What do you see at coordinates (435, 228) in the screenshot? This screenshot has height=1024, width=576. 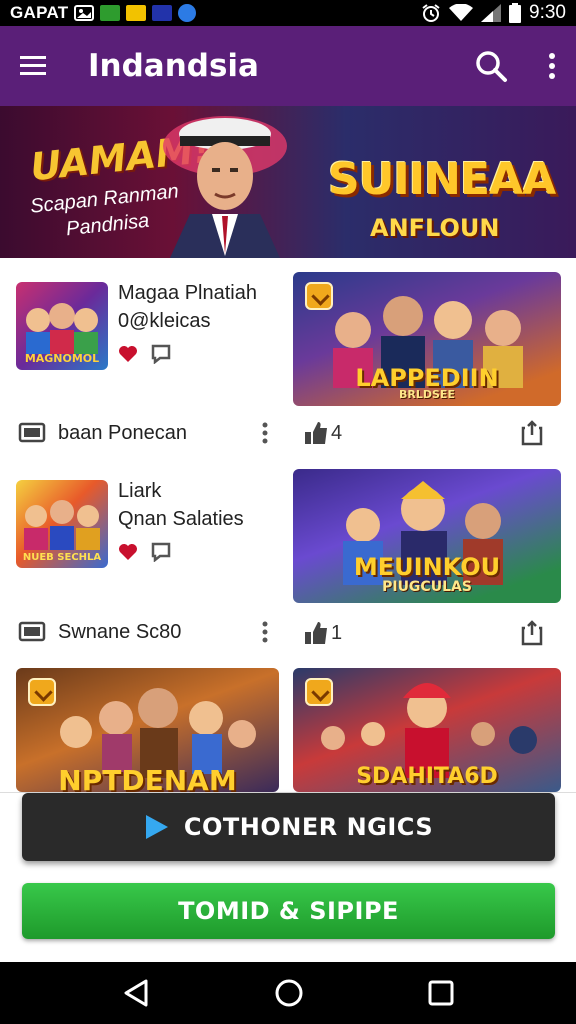 I see `banner-logo-subtitle: ANFLOUN` at bounding box center [435, 228].